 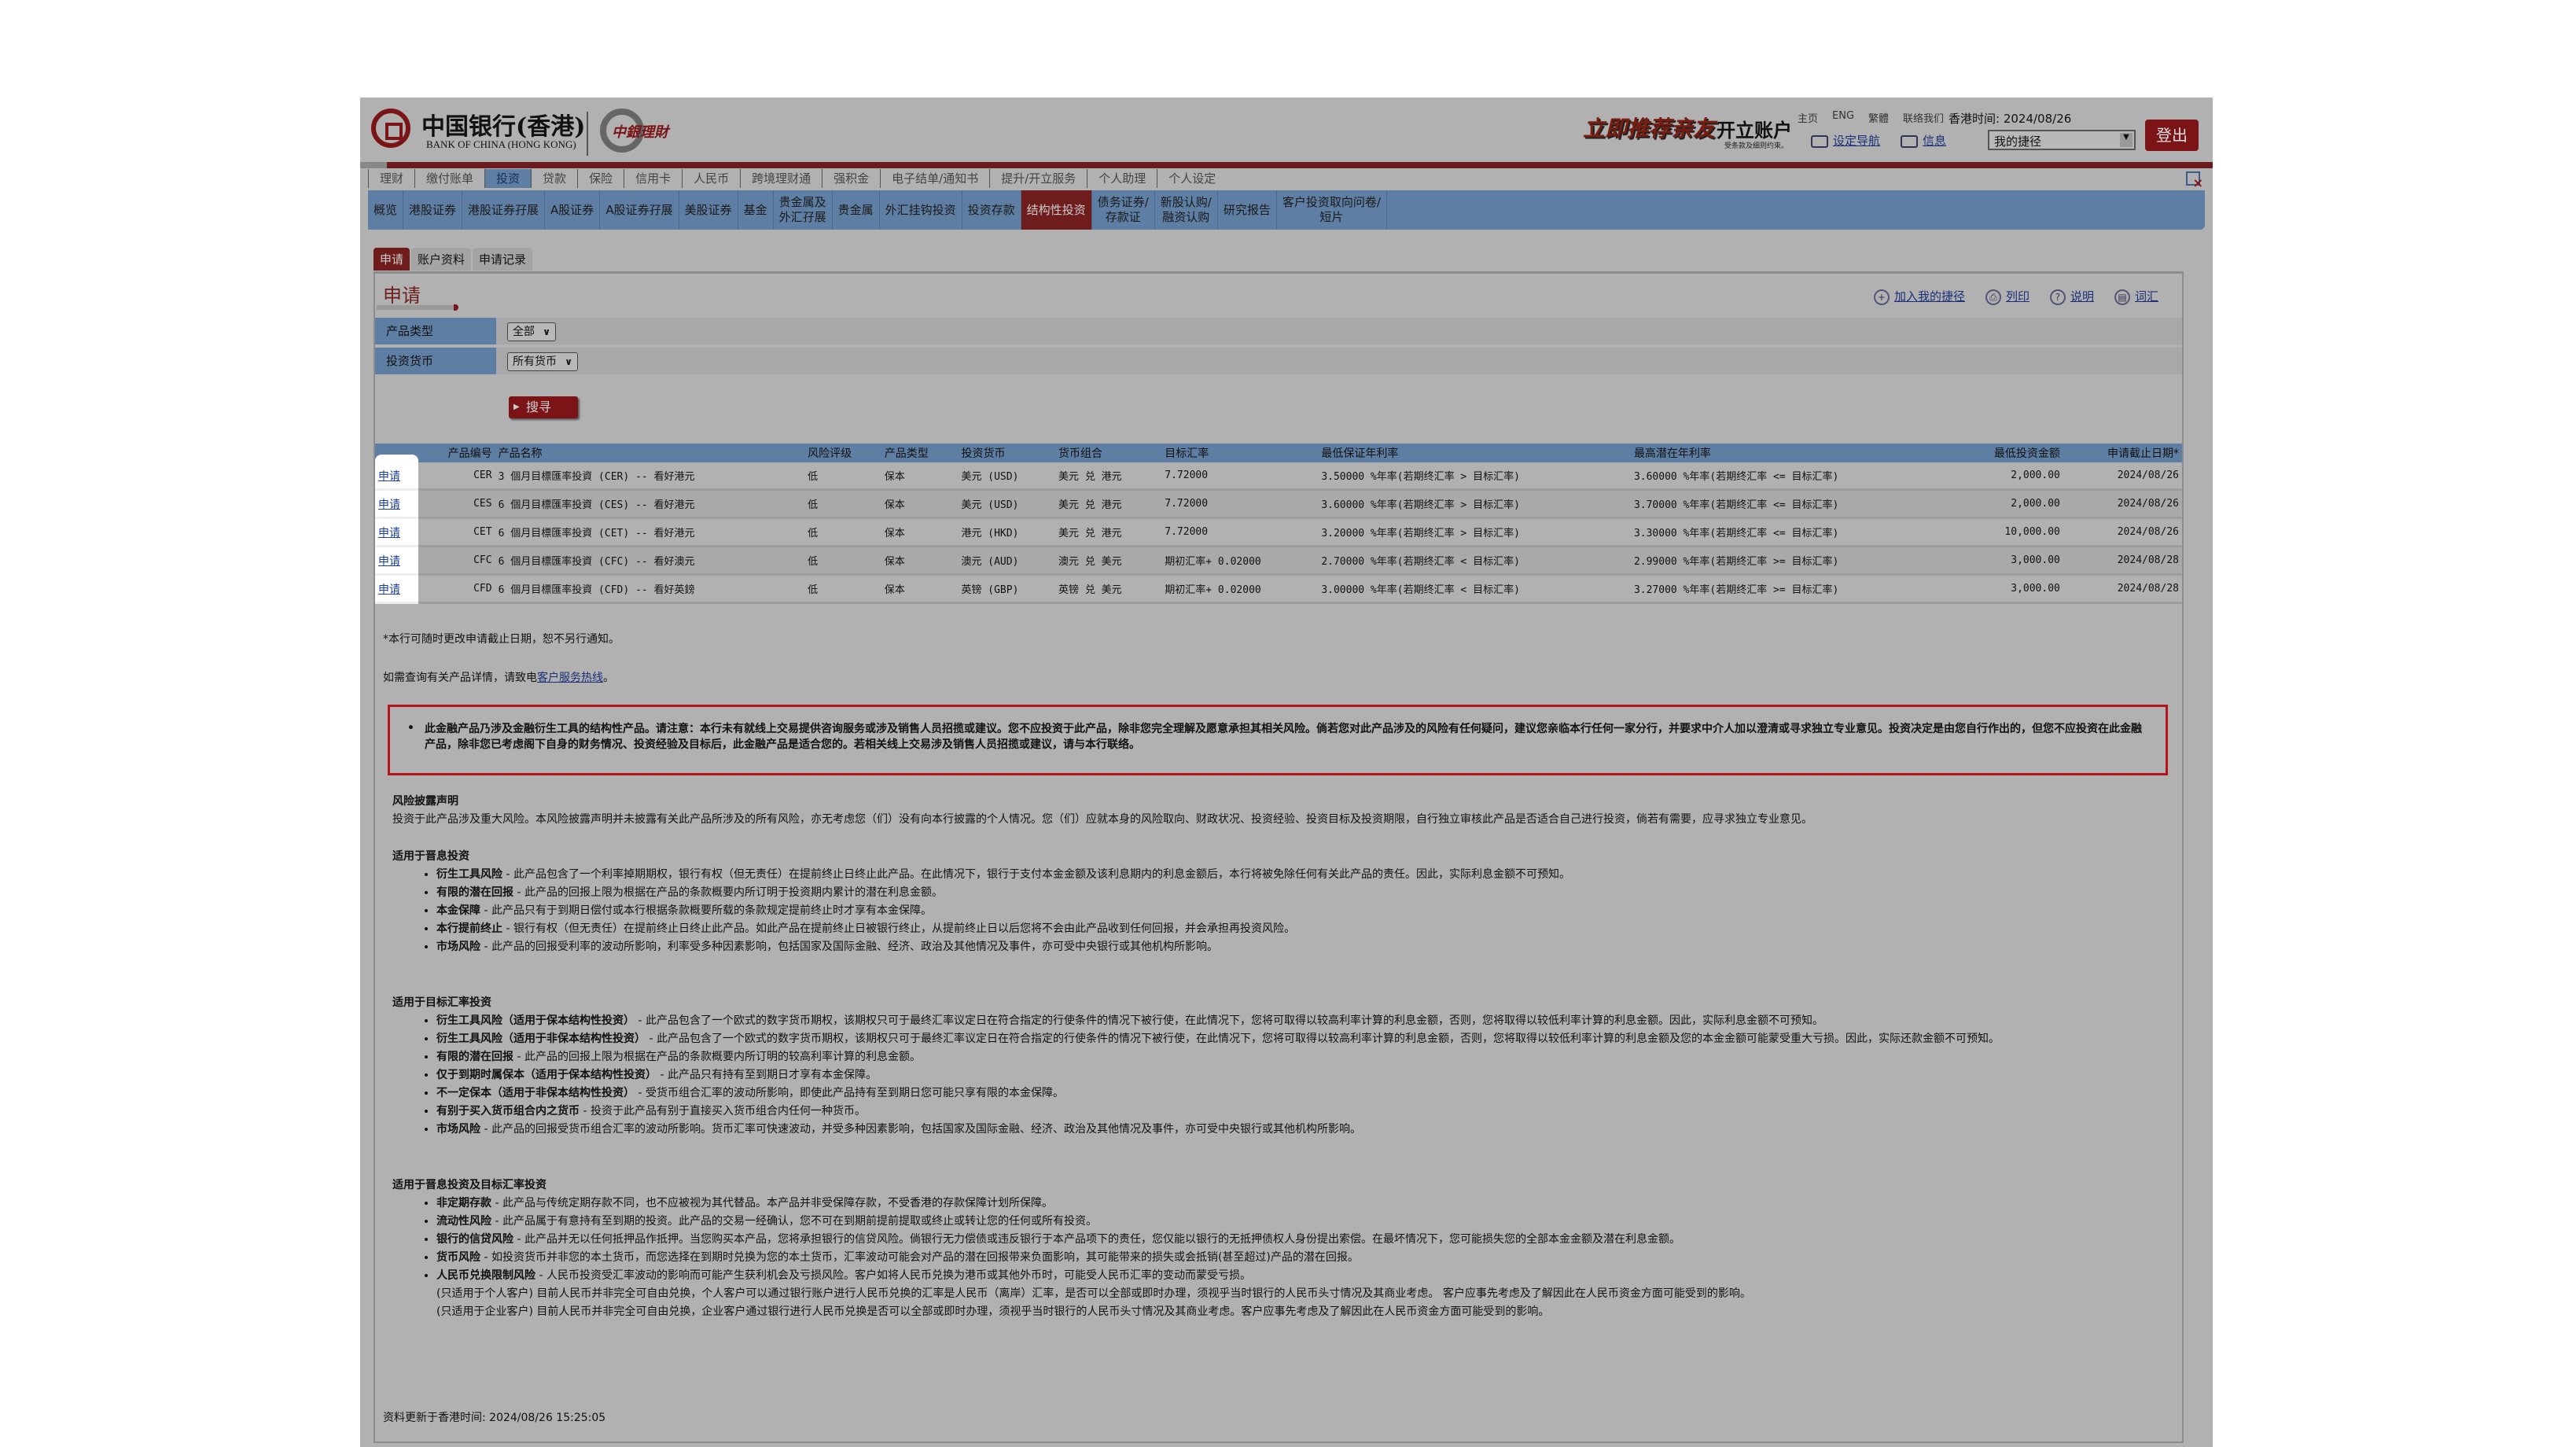 I want to click on main-nav-item: 个人助理, so click(x=1122, y=178).